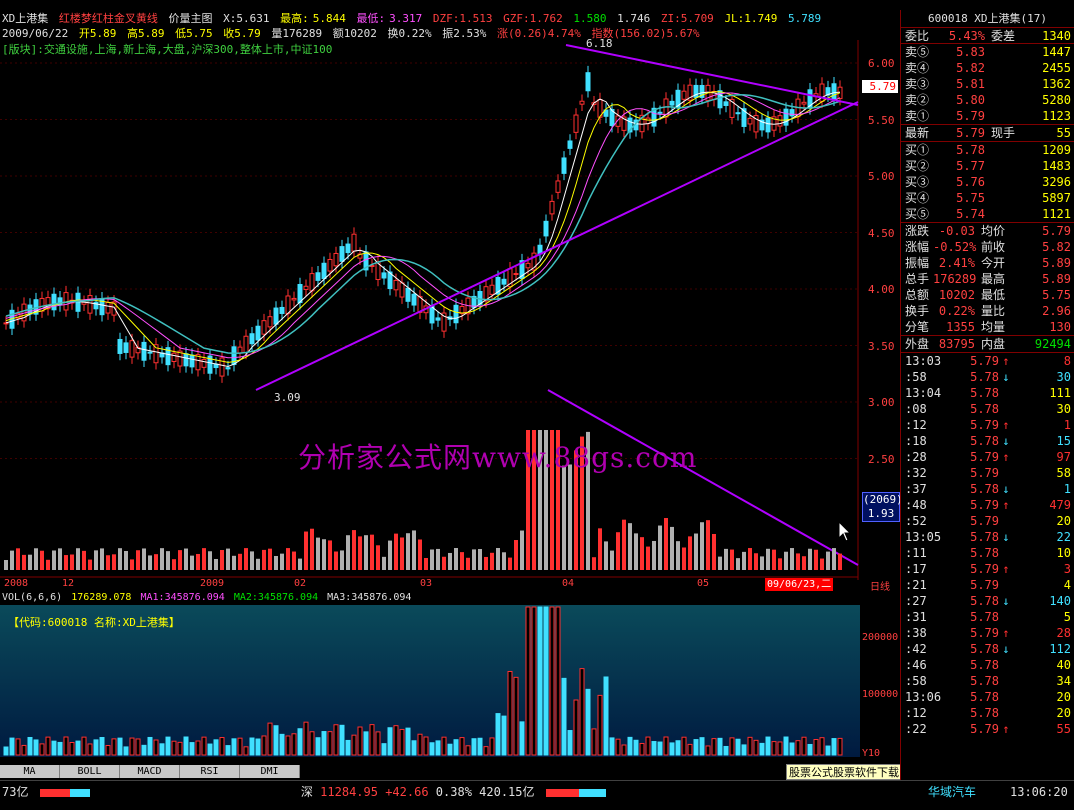 This screenshot has height=810, width=1074. I want to click on period-label: 日线, so click(880, 585).